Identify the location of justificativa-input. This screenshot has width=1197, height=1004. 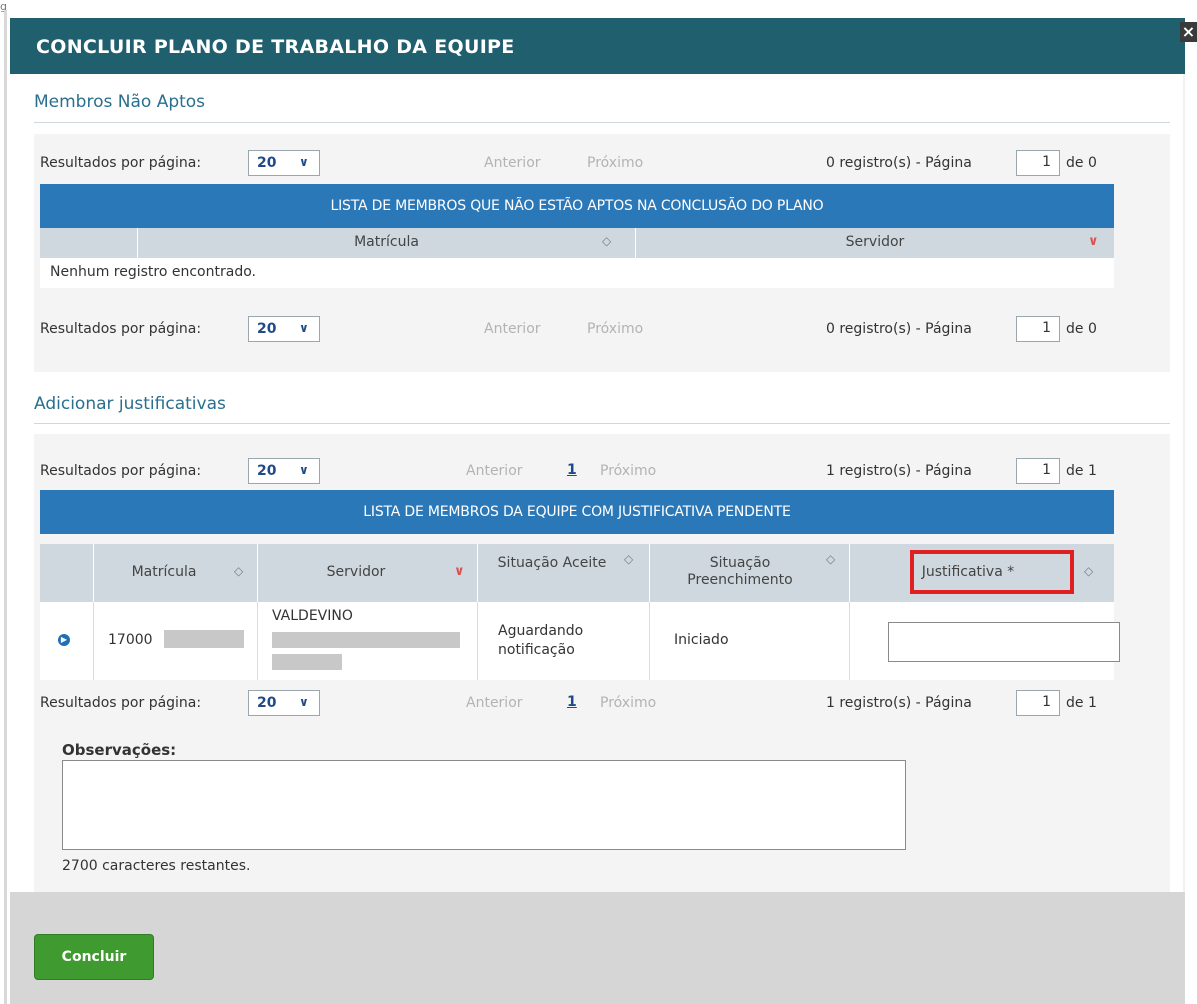
(1004, 642).